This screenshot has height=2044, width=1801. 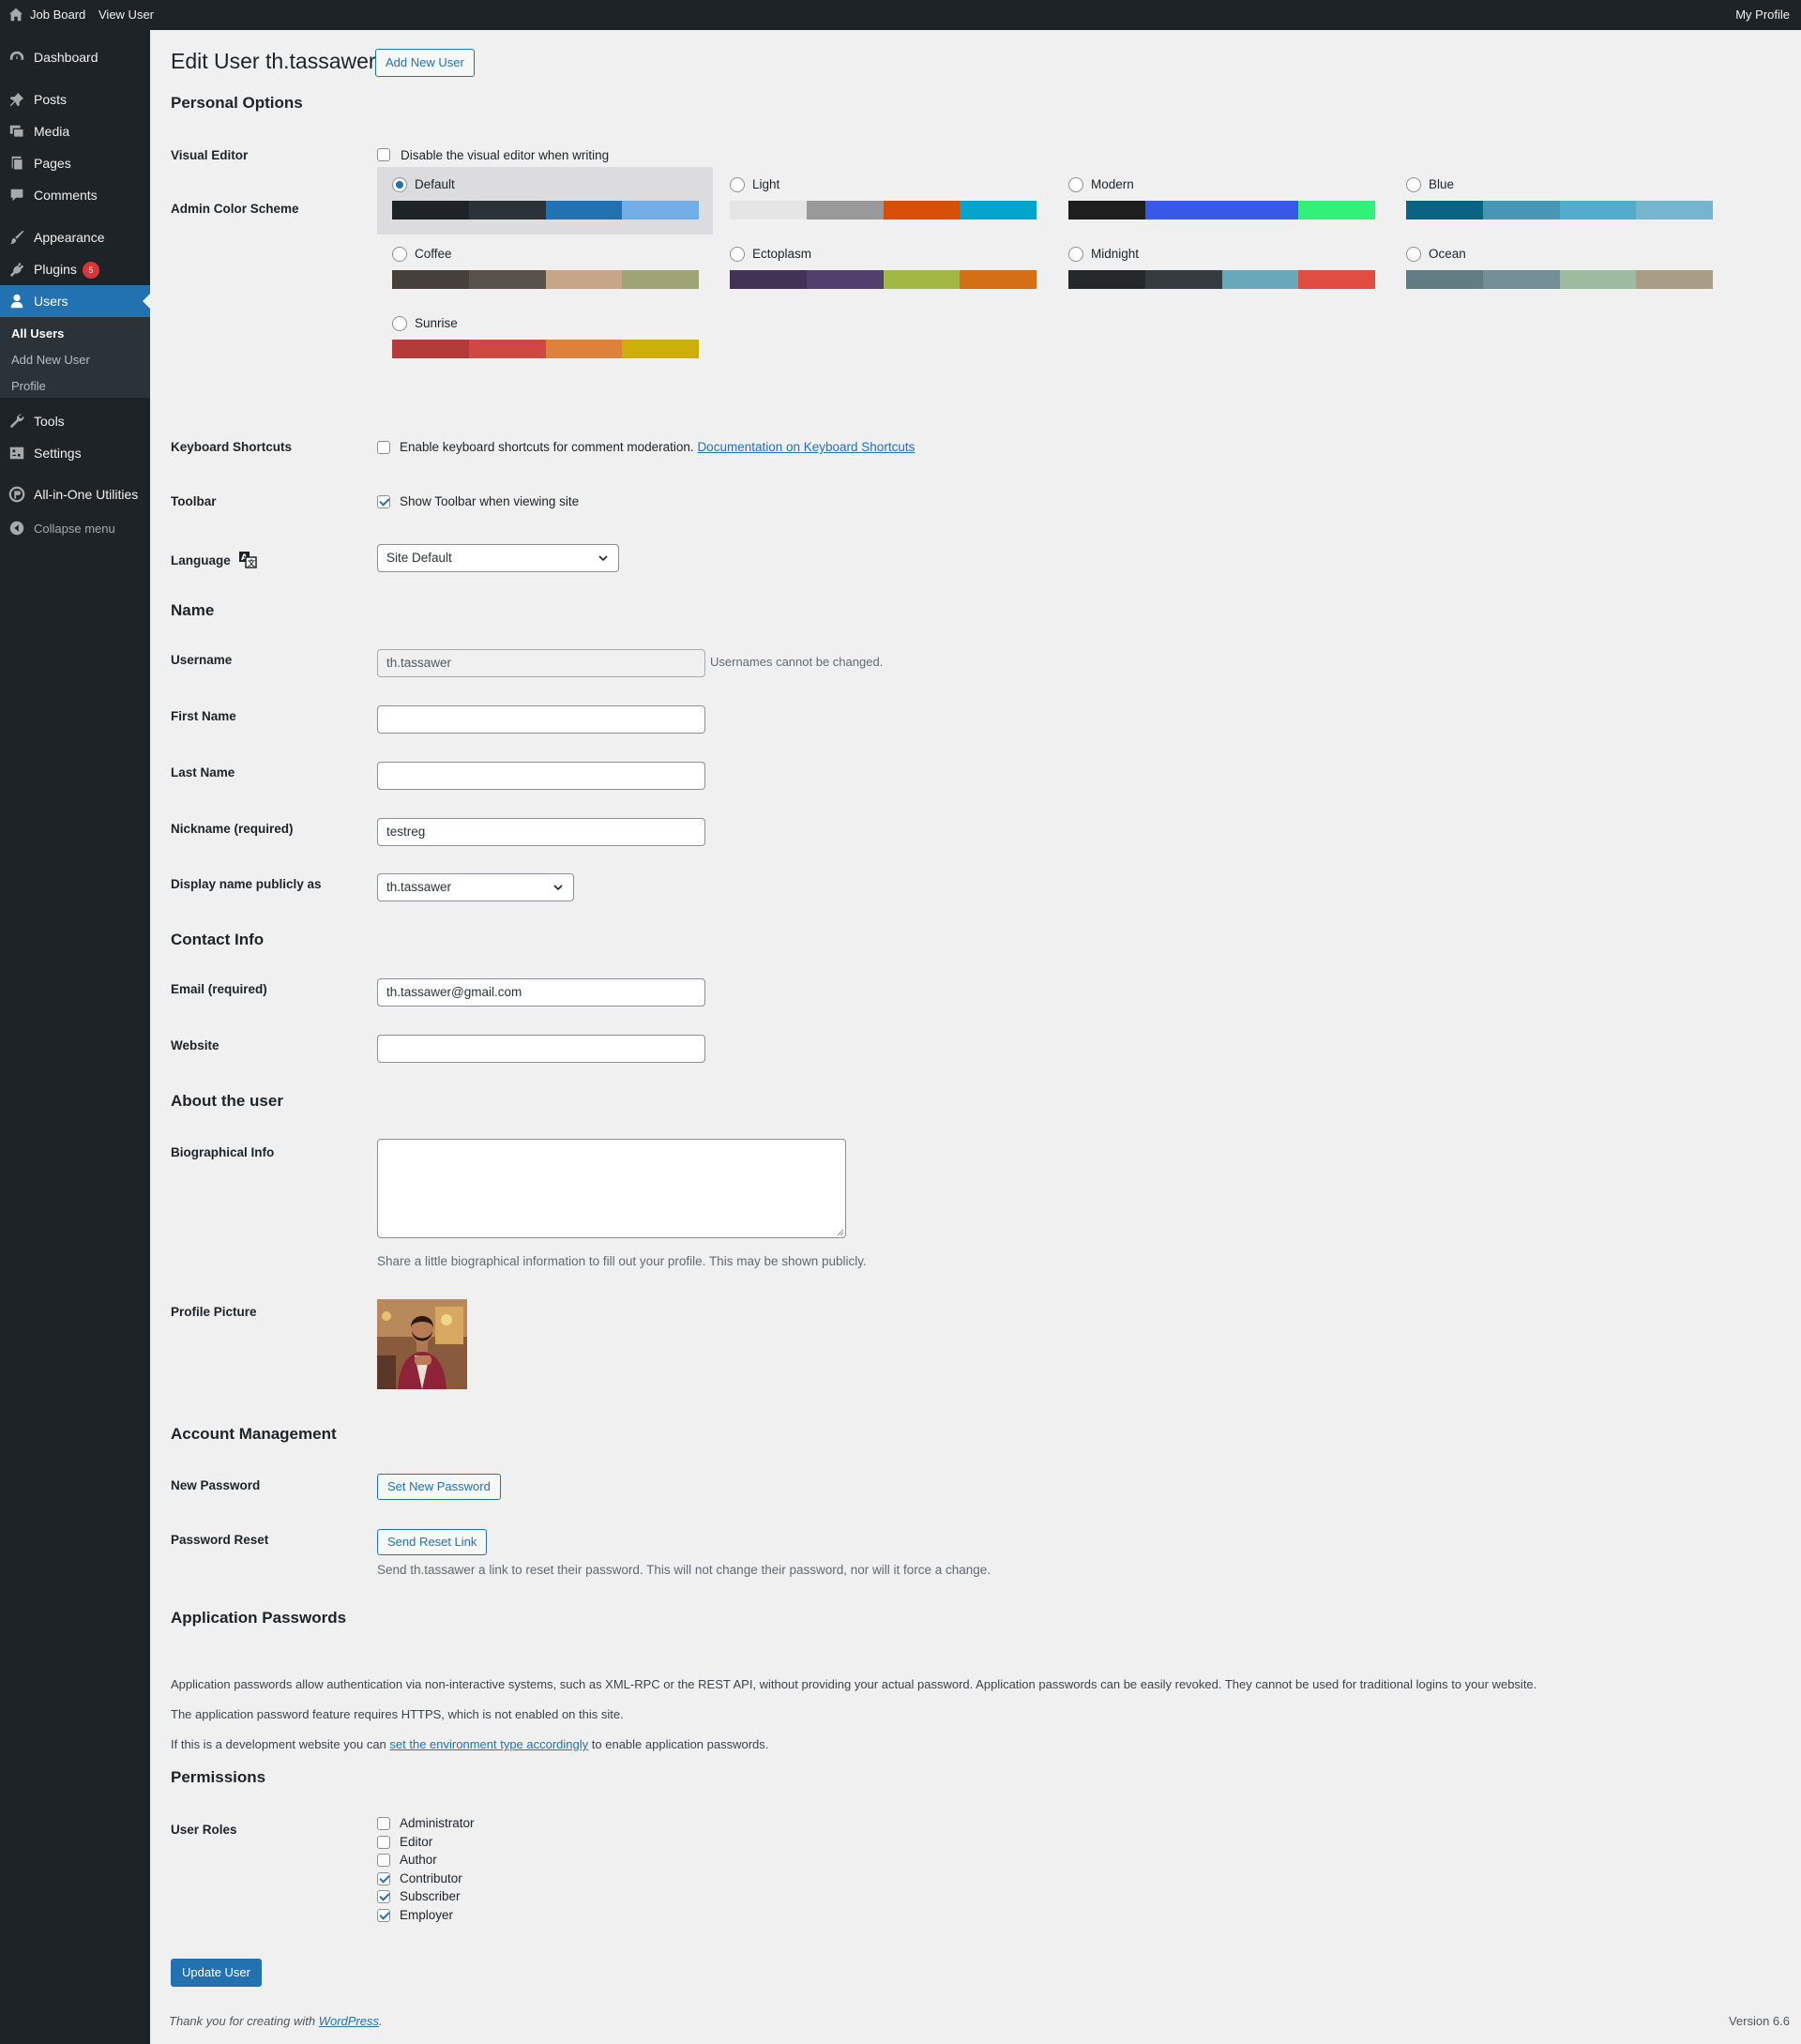 I want to click on sidebar-item-label-wrap: Plugins 5, so click(x=66, y=270).